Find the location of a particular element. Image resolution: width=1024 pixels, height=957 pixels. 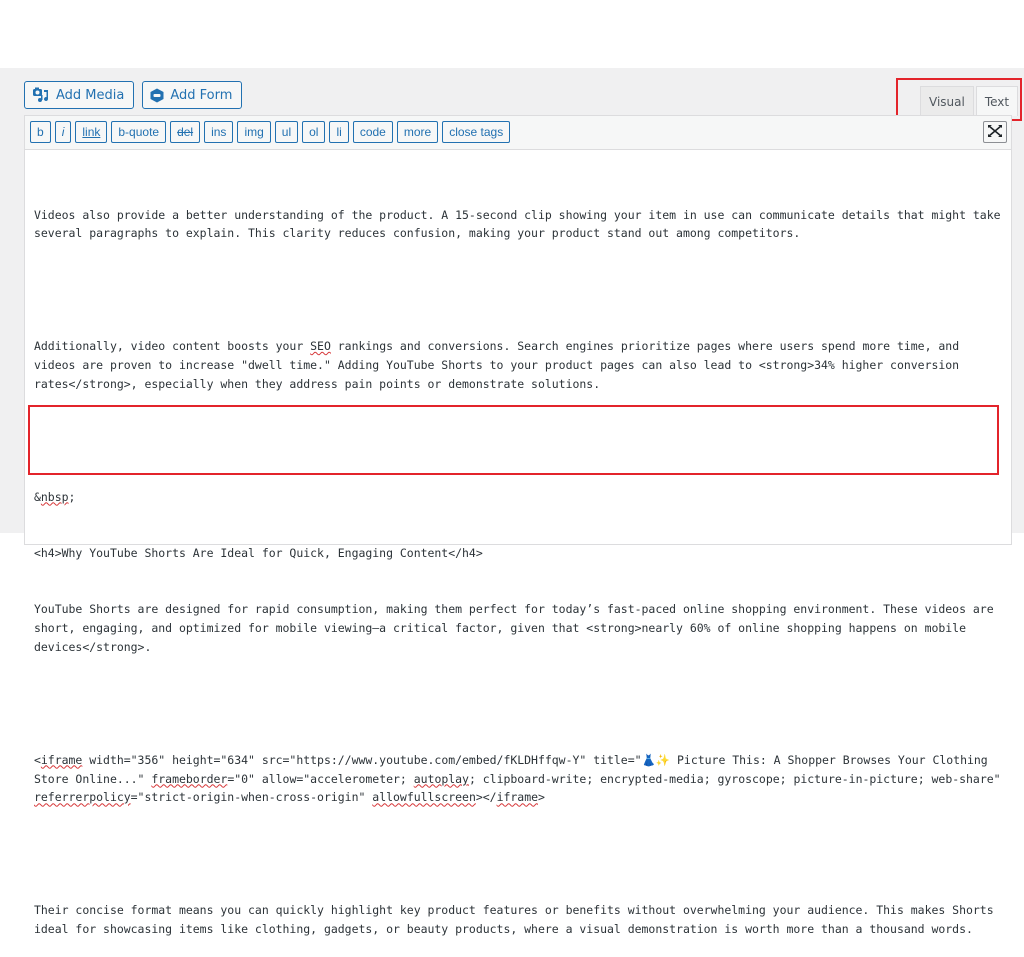

del-button: del is located at coordinates (185, 132).